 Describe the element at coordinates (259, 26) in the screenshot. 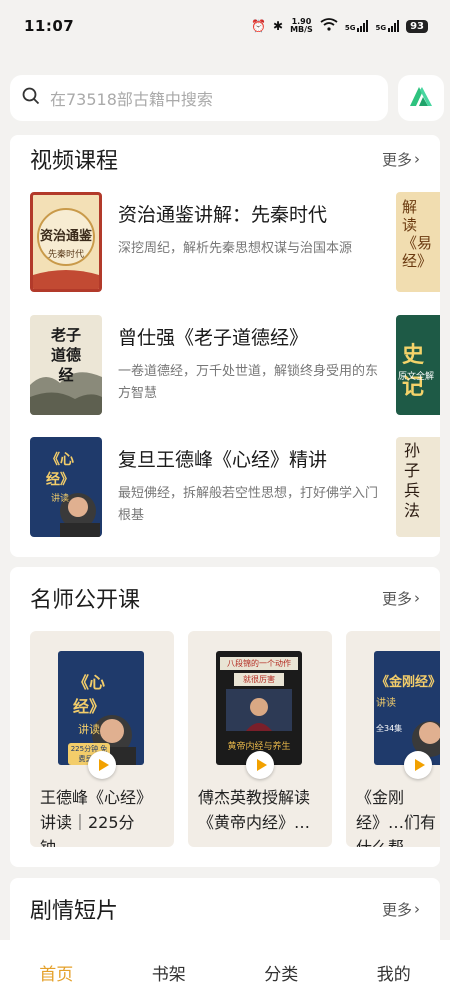

I see `alarm-icon: ⏰` at that location.